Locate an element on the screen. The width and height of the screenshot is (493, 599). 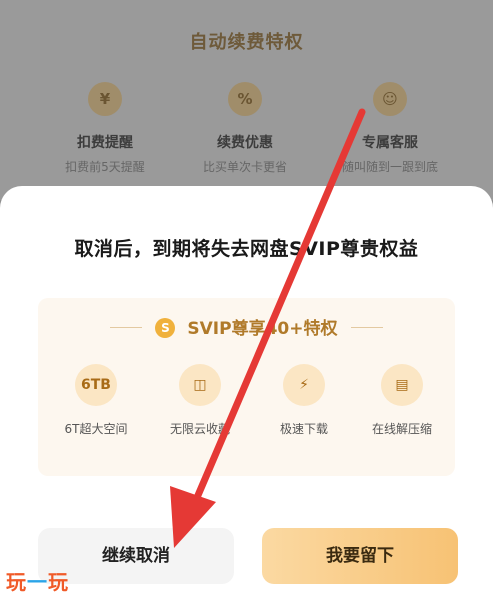
svip-badge: S SVIP尊享40+特权 is located at coordinates (246, 326).